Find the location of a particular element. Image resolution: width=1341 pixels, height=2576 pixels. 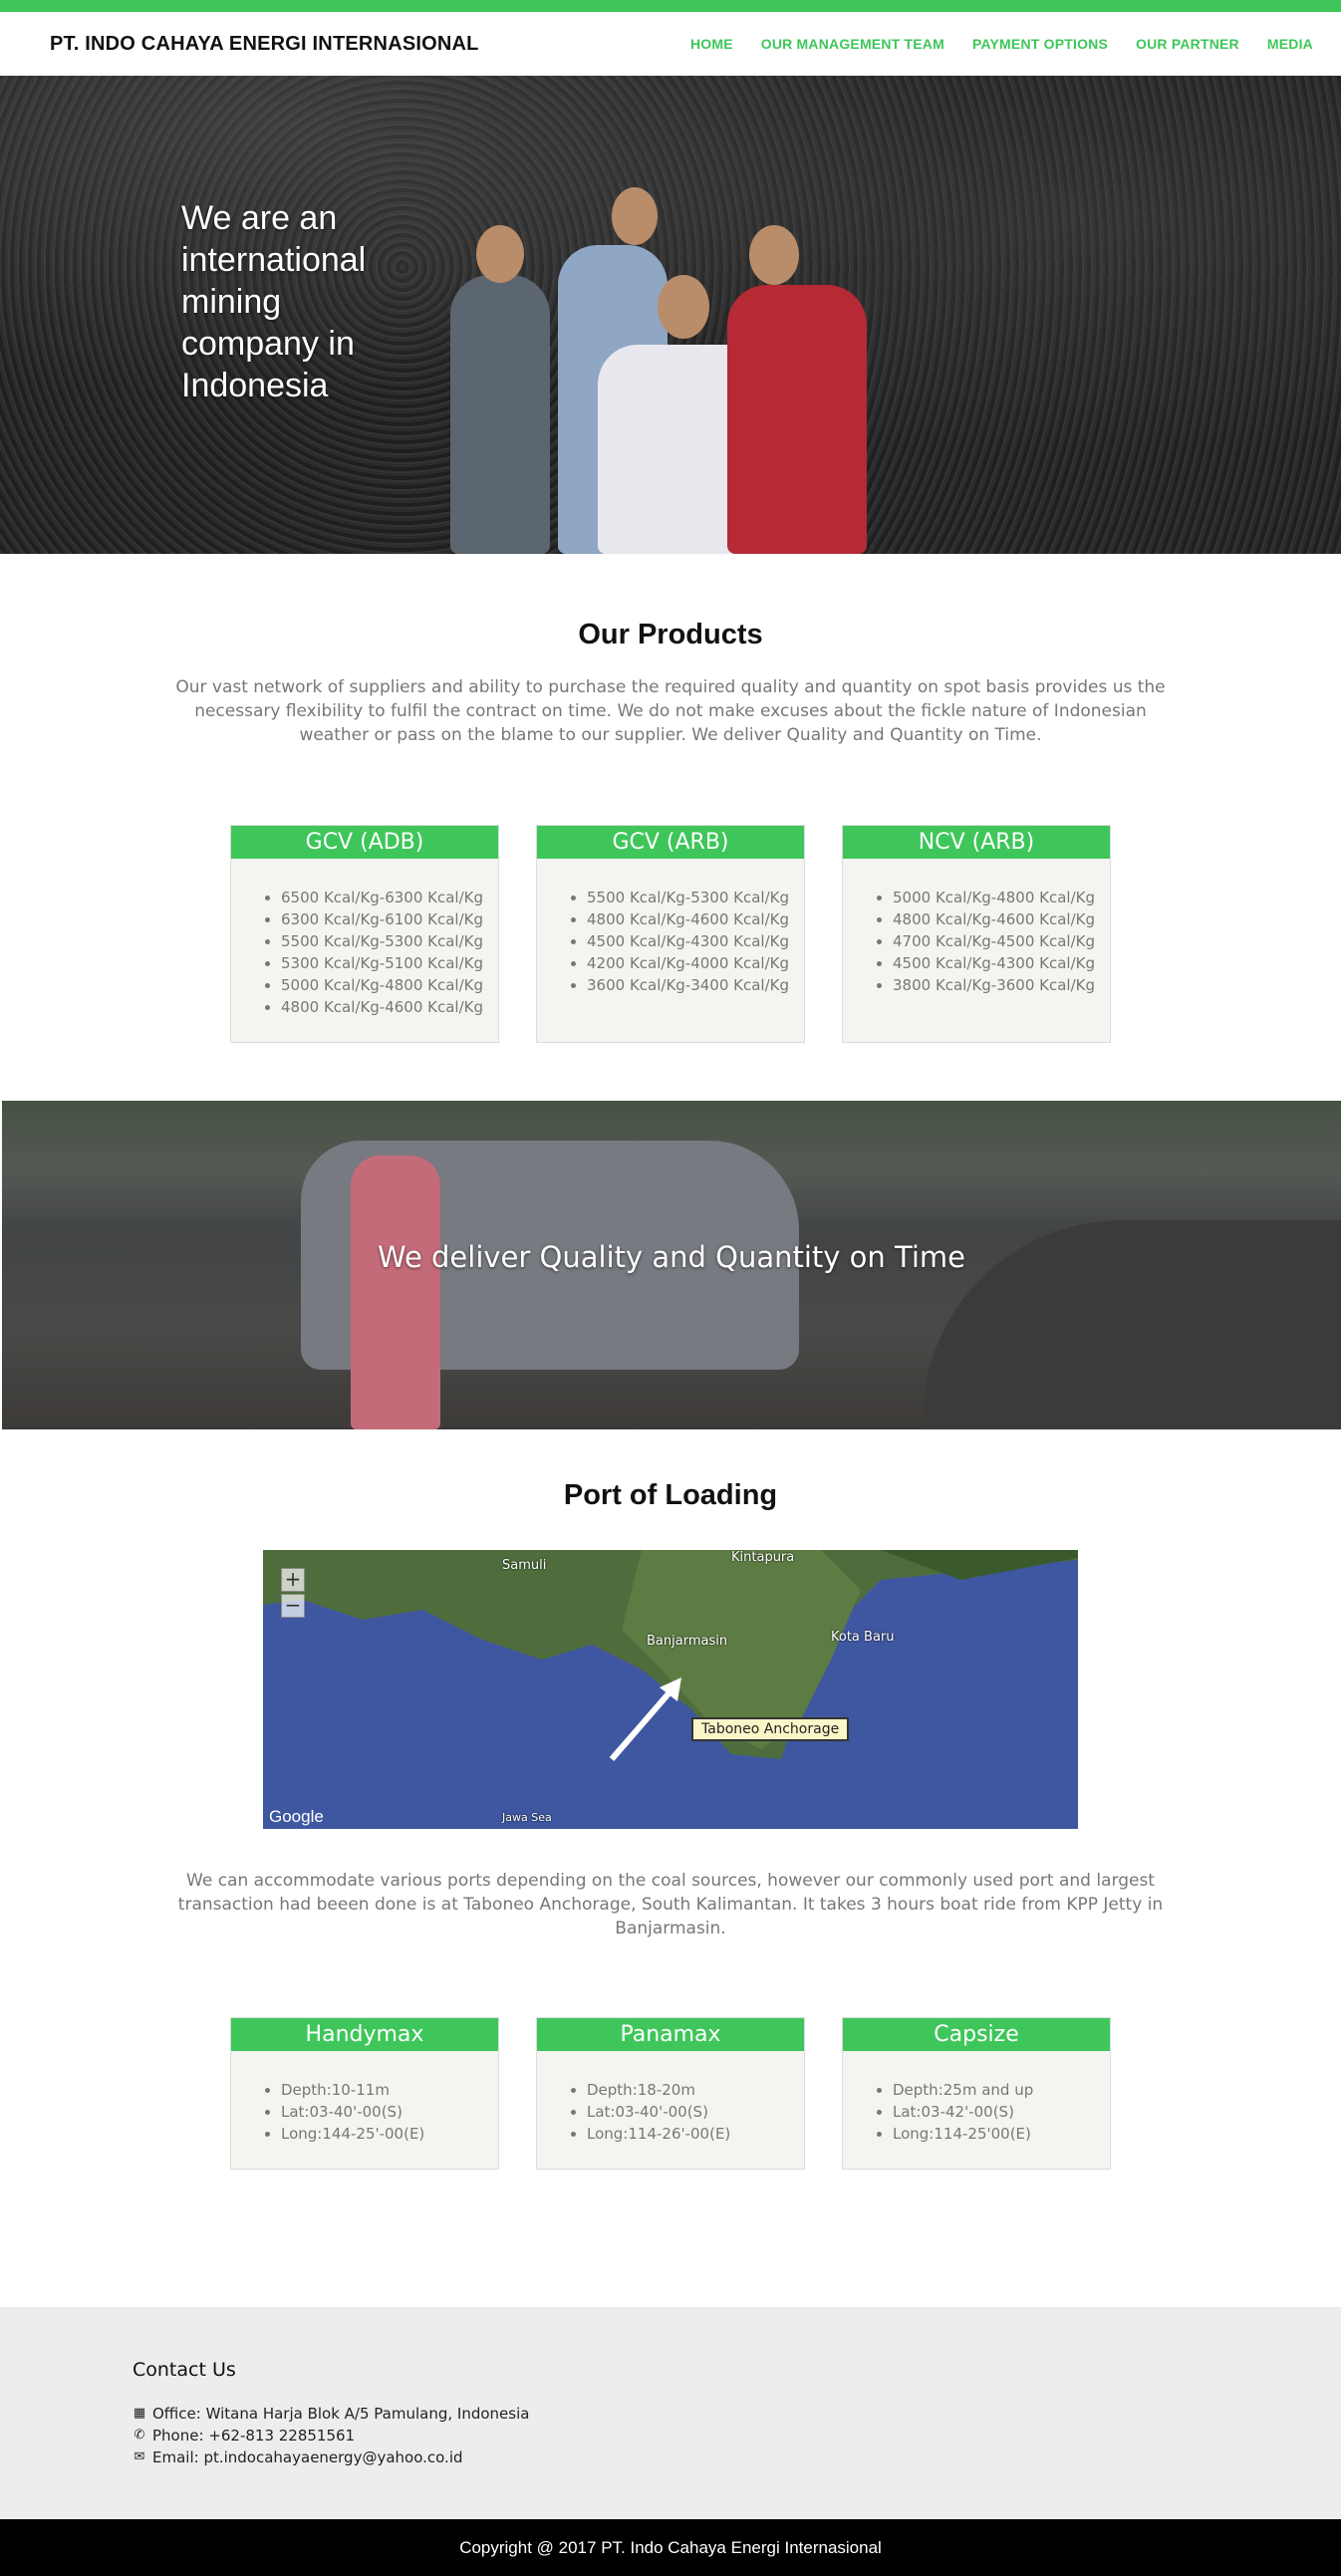

list-item: 6500 Kcal/Kg-6300 Kcal/Kg is located at coordinates (389, 897).